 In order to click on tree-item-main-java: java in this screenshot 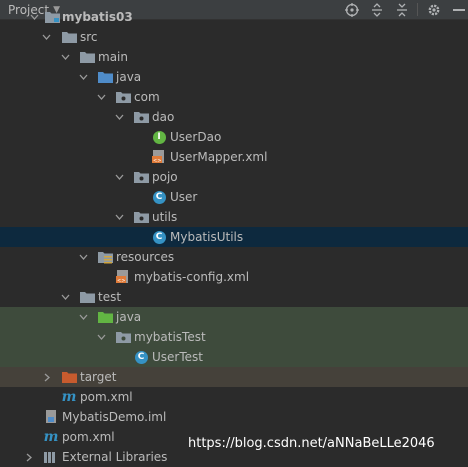, I will do `click(234, 77)`.